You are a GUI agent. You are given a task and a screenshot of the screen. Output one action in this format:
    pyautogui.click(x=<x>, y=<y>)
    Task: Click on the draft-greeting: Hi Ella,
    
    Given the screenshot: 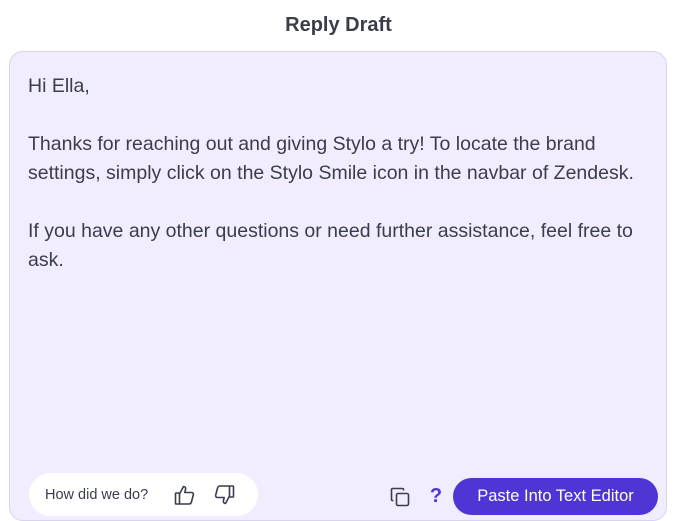 What is the action you would take?
    pyautogui.click(x=59, y=86)
    